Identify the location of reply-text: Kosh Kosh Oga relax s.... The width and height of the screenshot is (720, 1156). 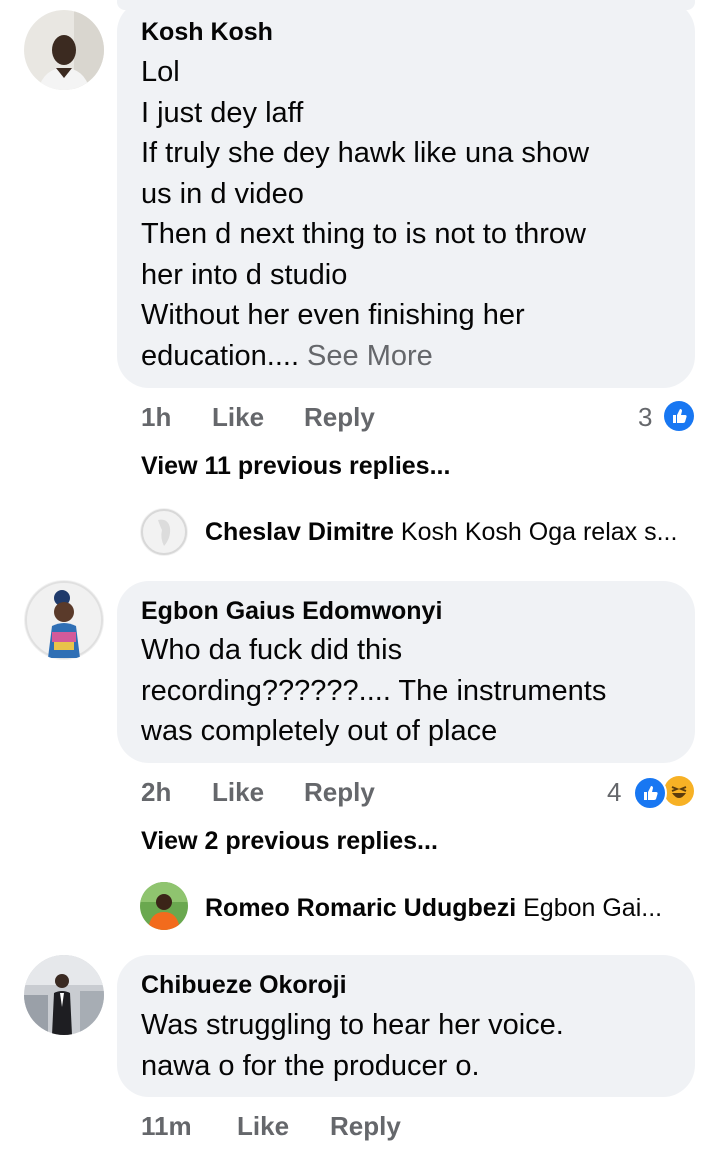
(539, 532).